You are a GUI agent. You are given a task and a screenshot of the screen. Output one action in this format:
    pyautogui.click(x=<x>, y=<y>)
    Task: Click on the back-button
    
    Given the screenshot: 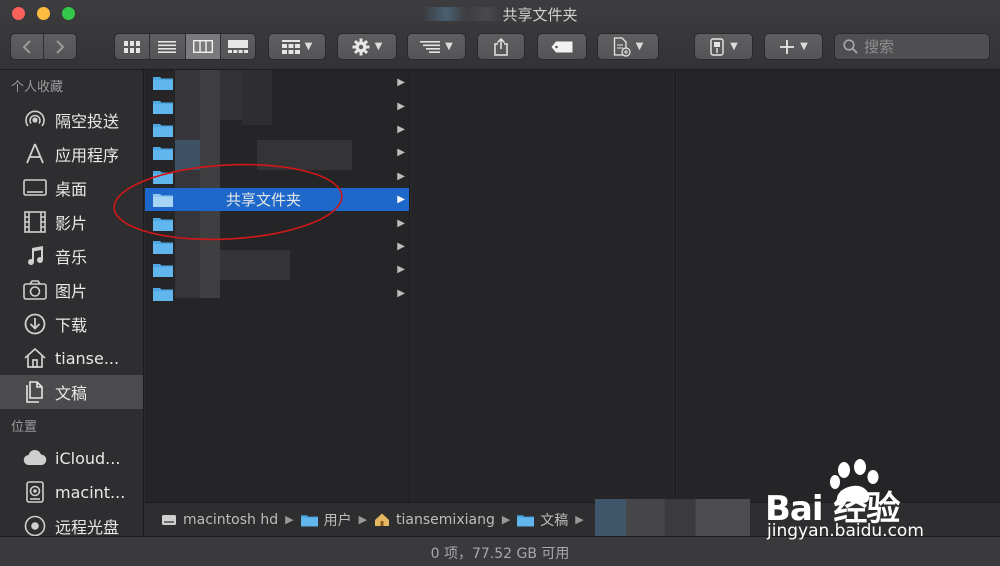 What is the action you would take?
    pyautogui.click(x=27, y=46)
    